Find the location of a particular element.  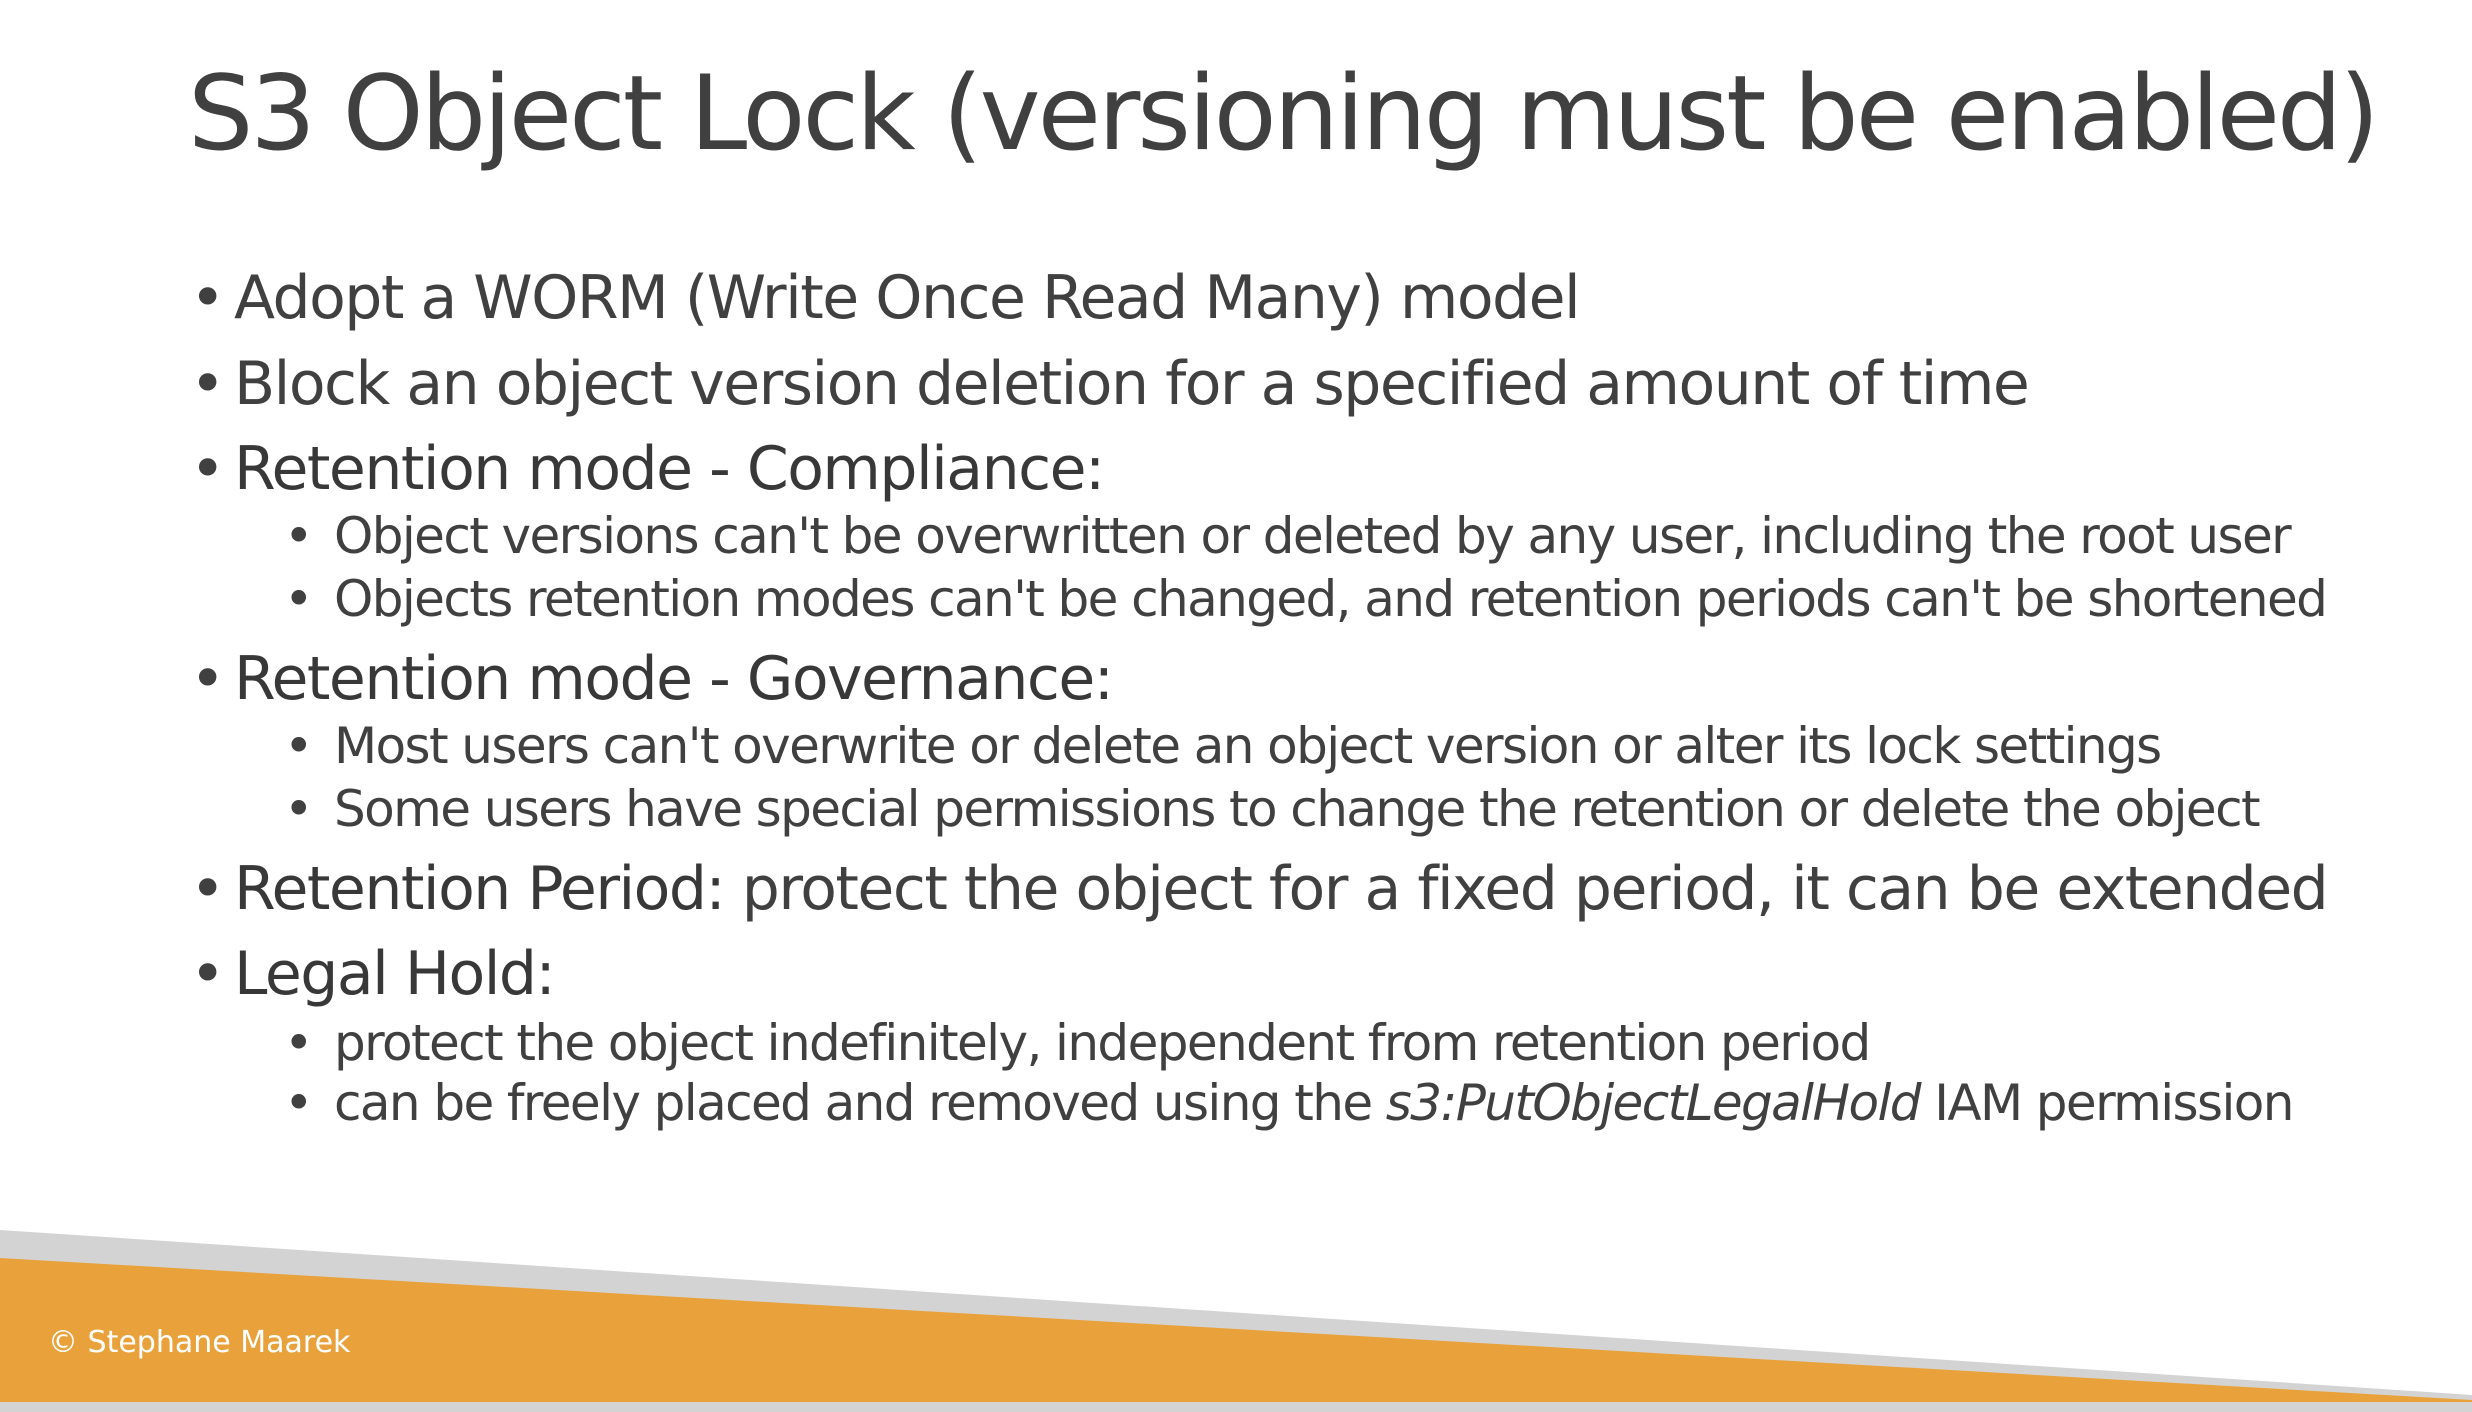

footer-bottom-strip is located at coordinates (1236, 1407).